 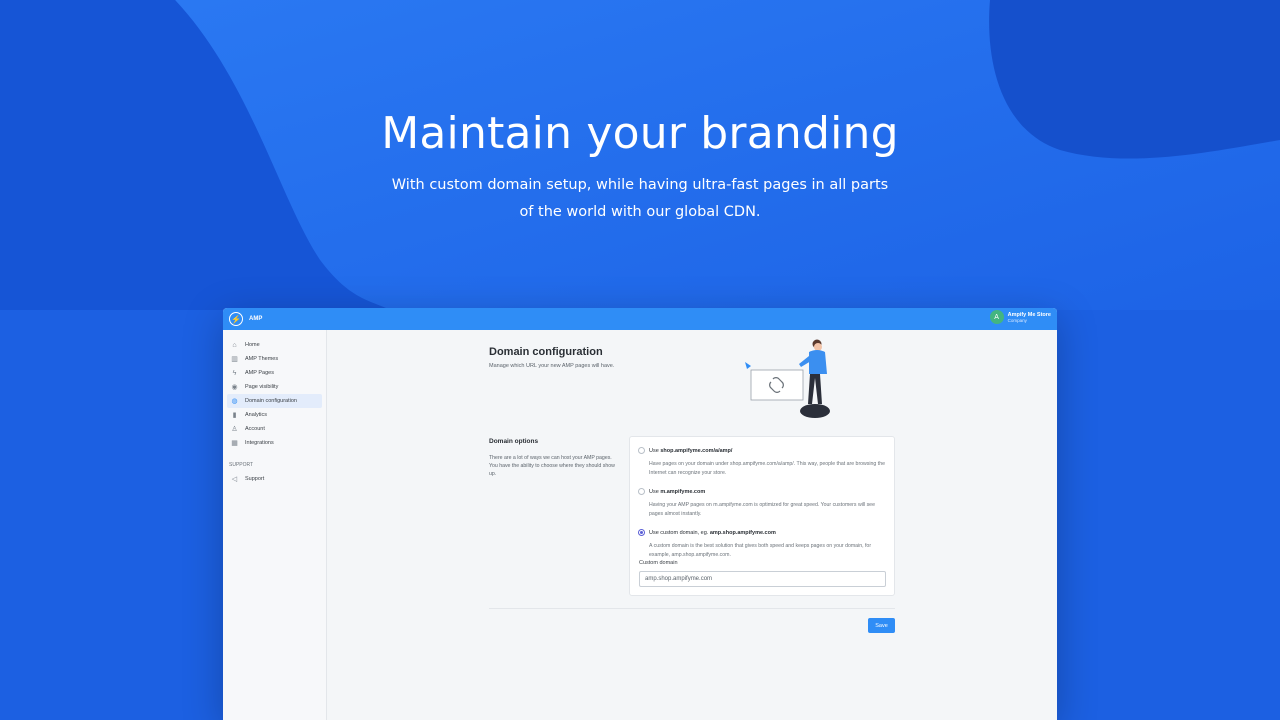 I want to click on home-icon: ⌂, so click(x=234, y=345).